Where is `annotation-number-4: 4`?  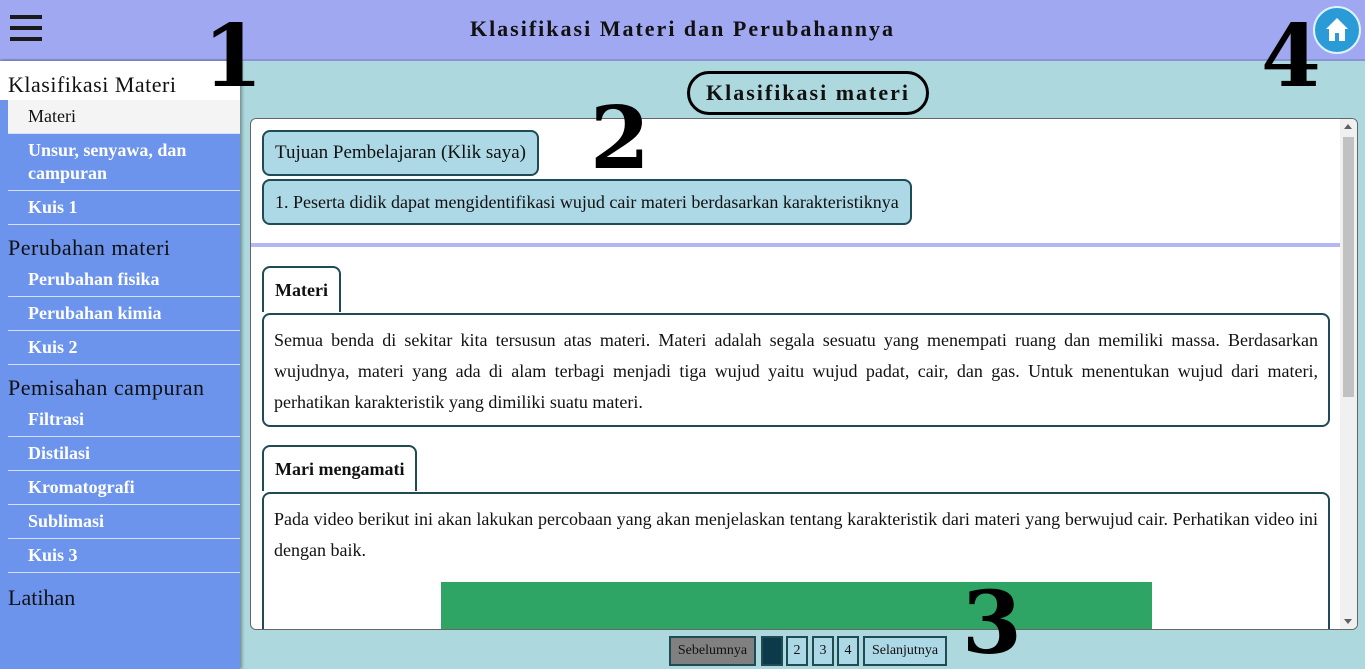
annotation-number-4: 4 is located at coordinates (1291, 56).